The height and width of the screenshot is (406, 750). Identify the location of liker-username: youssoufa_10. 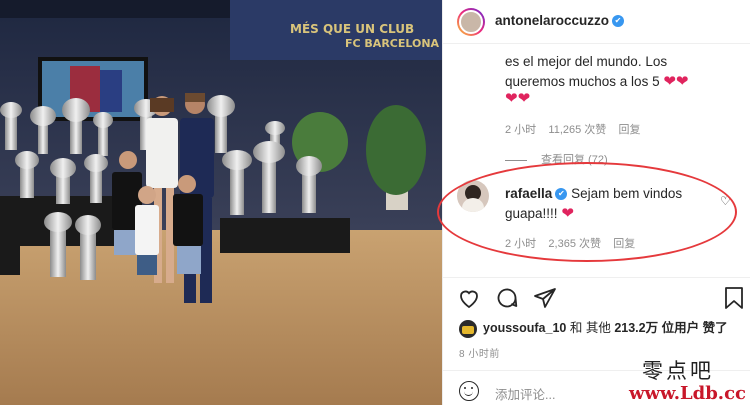
(524, 328).